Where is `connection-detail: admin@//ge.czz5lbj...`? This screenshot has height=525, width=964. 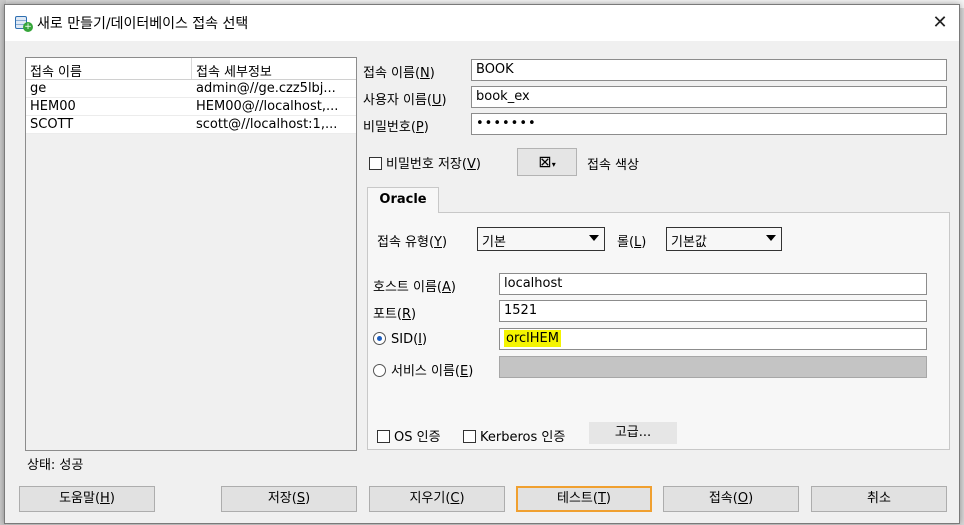 connection-detail: admin@//ge.czz5lbj... is located at coordinates (266, 88).